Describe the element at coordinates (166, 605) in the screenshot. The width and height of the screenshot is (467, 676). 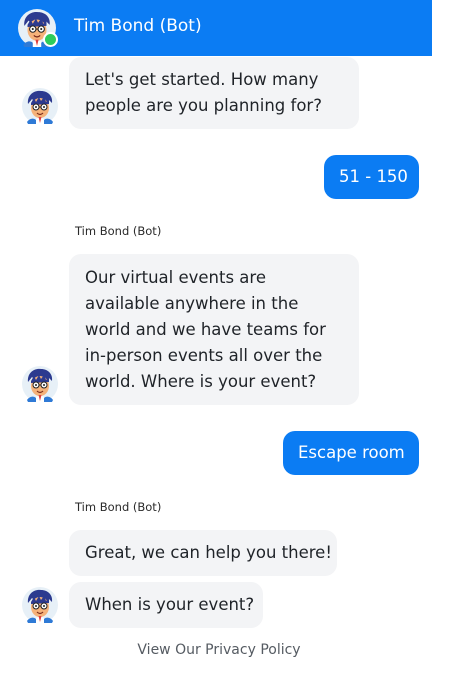
I see `bot-message: When is your event?` at that location.